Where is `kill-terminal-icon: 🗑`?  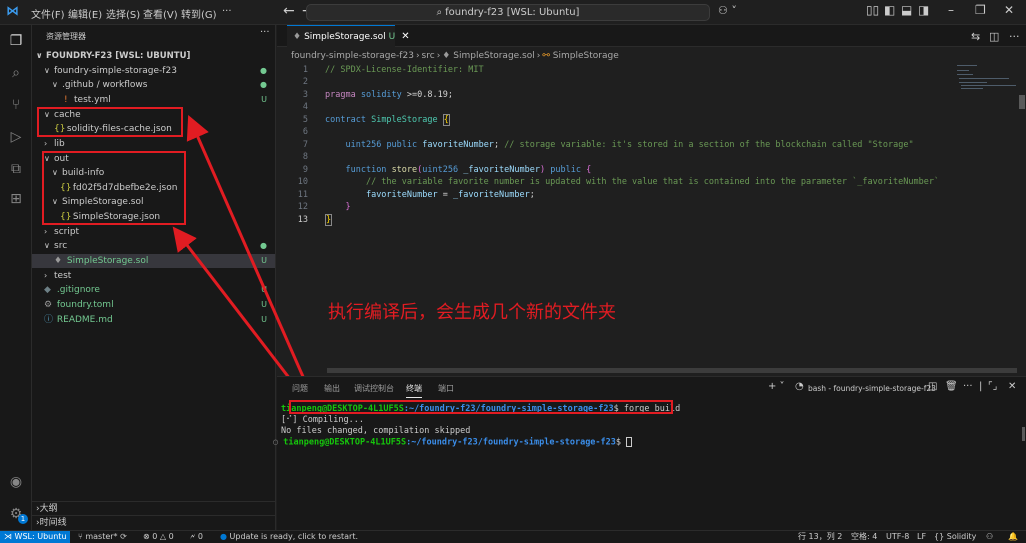
kill-terminal-icon: 🗑 is located at coordinates (951, 386).